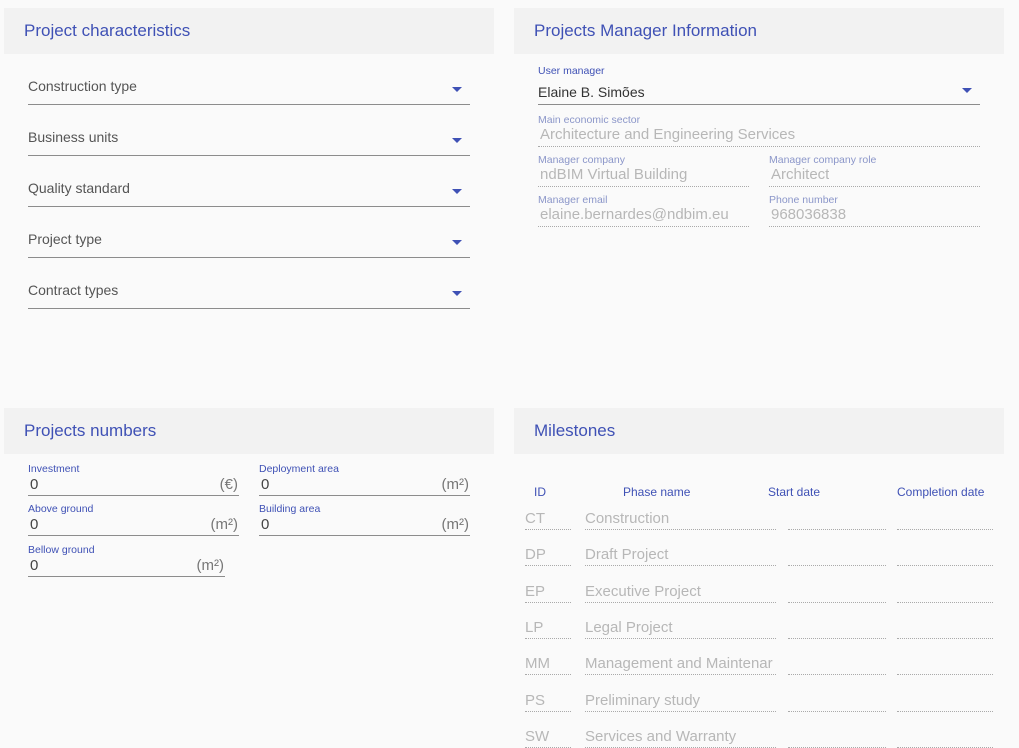  I want to click on column-header-start-date: Start date, so click(794, 492).